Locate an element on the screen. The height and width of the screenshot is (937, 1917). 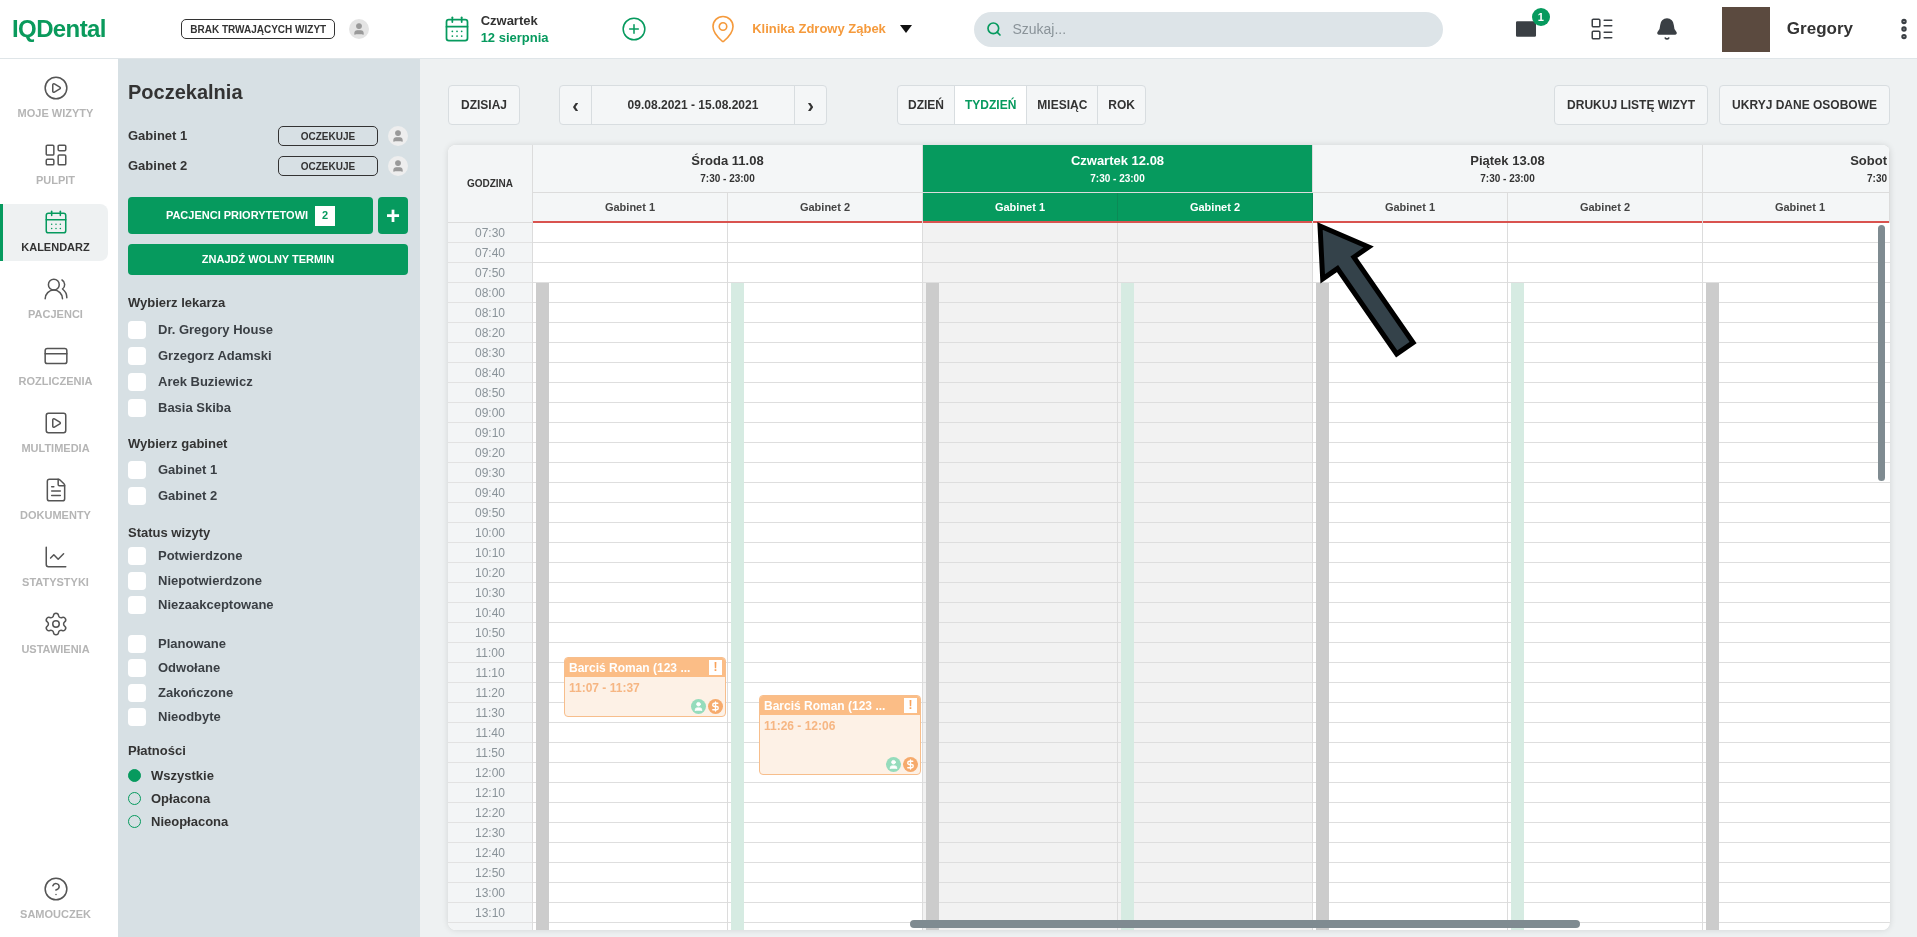
notification-badge: 1 is located at coordinates (1540, 17).